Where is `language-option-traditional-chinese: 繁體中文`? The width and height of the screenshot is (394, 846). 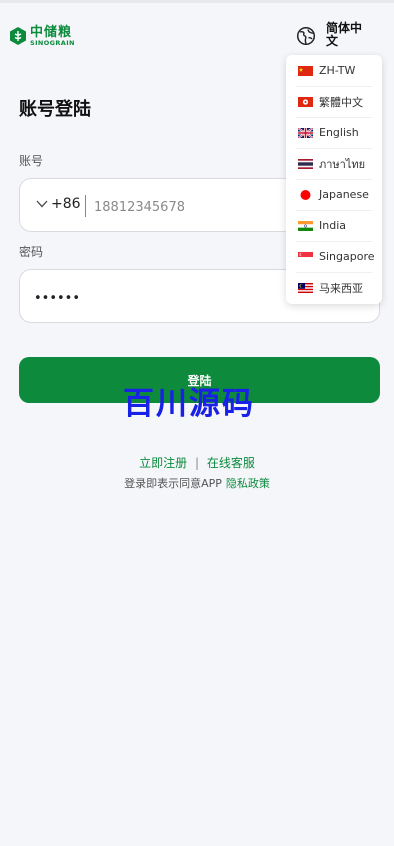 language-option-traditional-chinese: 繁體中文 is located at coordinates (334, 101).